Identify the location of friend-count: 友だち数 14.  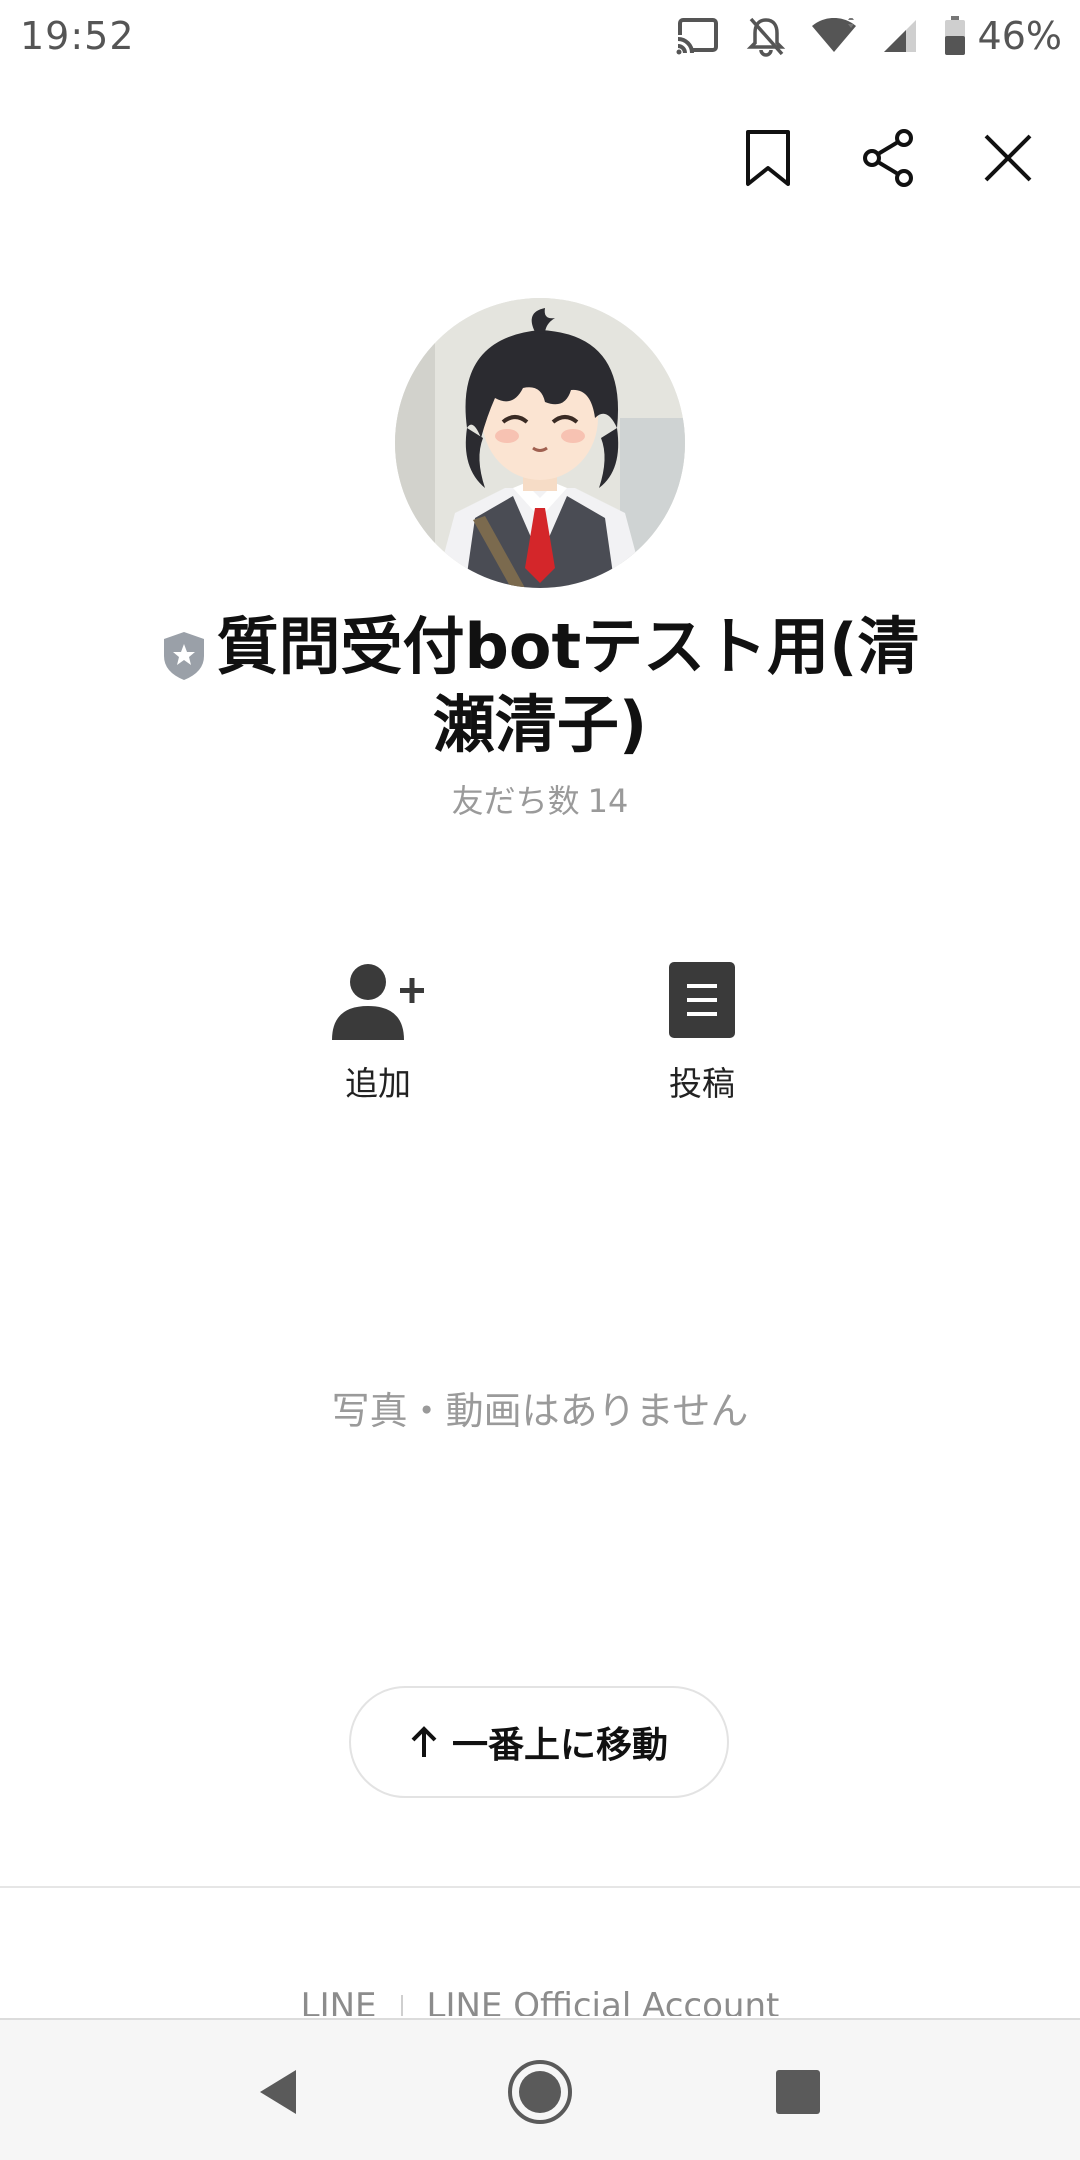
(540, 799).